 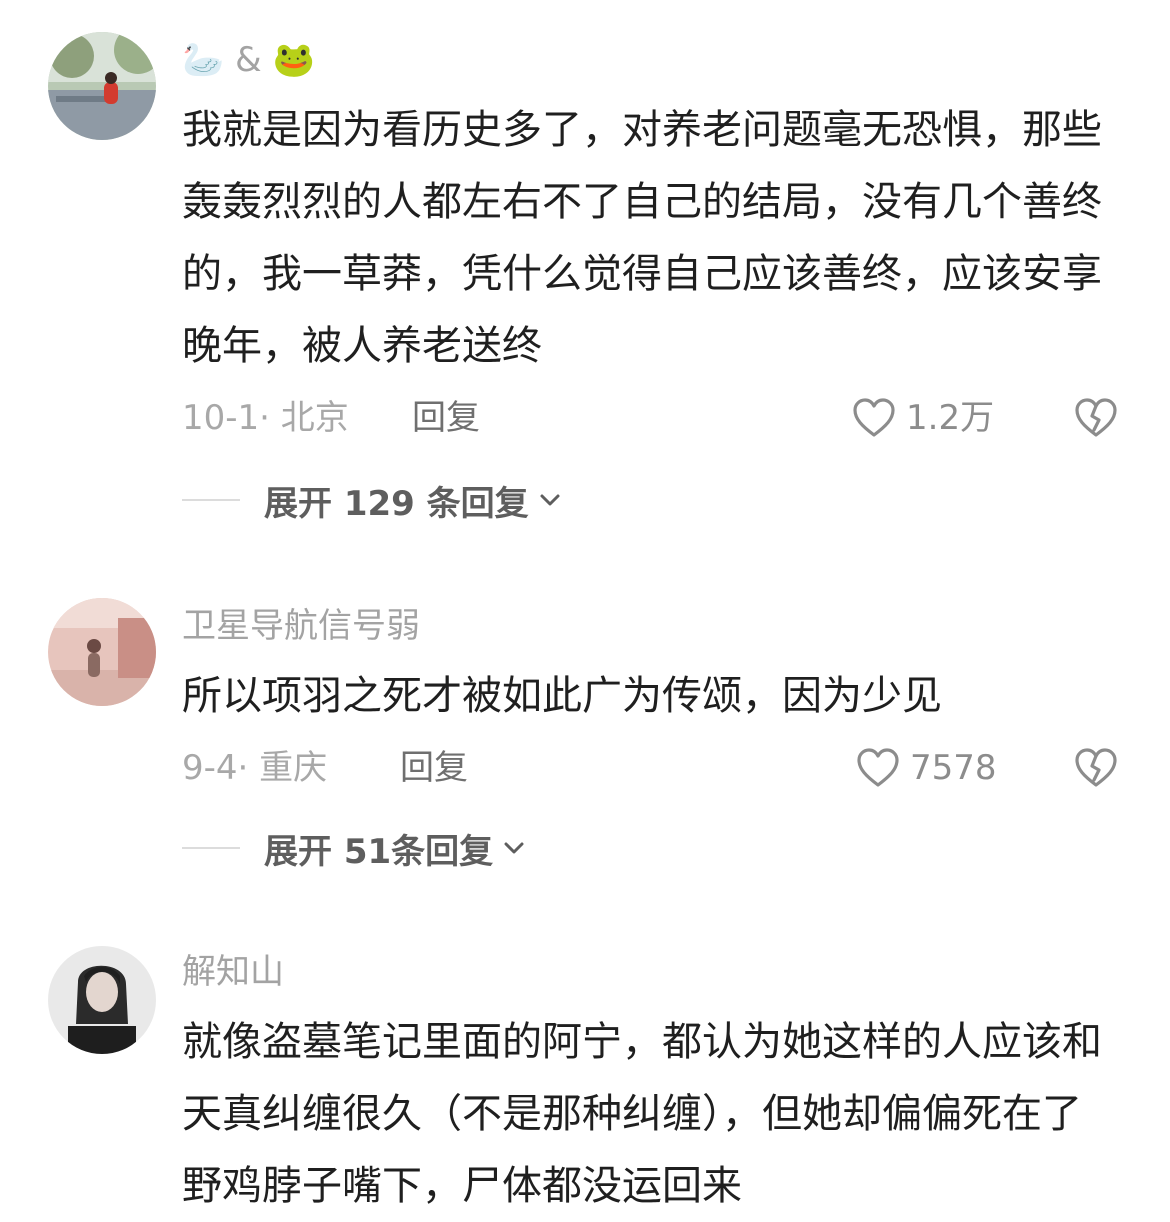 What do you see at coordinates (562, 696) in the screenshot?
I see `comment-text: 所以项羽之死才被如此广为传颂，因为少见` at bounding box center [562, 696].